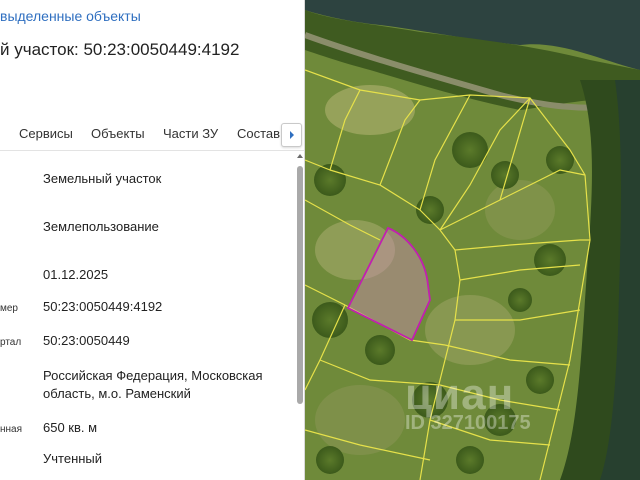 The width and height of the screenshot is (640, 480). Describe the element at coordinates (86, 340) in the screenshot. I see `field-cadastral-quarter: 50:23:0050449` at that location.